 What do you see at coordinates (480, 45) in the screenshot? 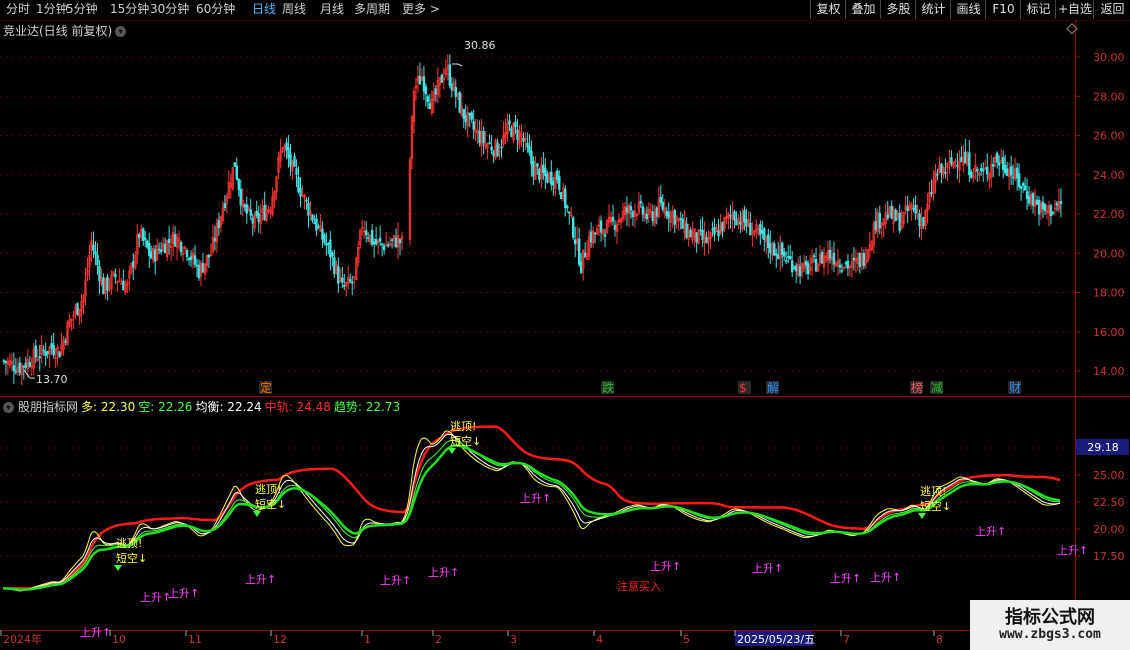
I see `high-price-label: 30.86` at bounding box center [480, 45].